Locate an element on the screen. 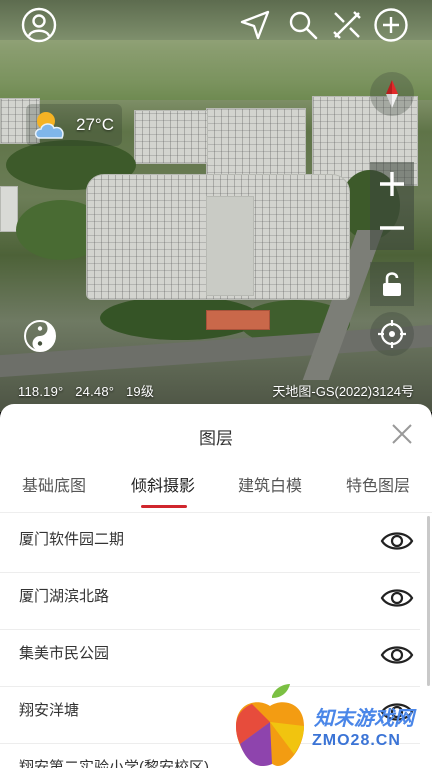 The image size is (432, 768). search-icon is located at coordinates (303, 25).